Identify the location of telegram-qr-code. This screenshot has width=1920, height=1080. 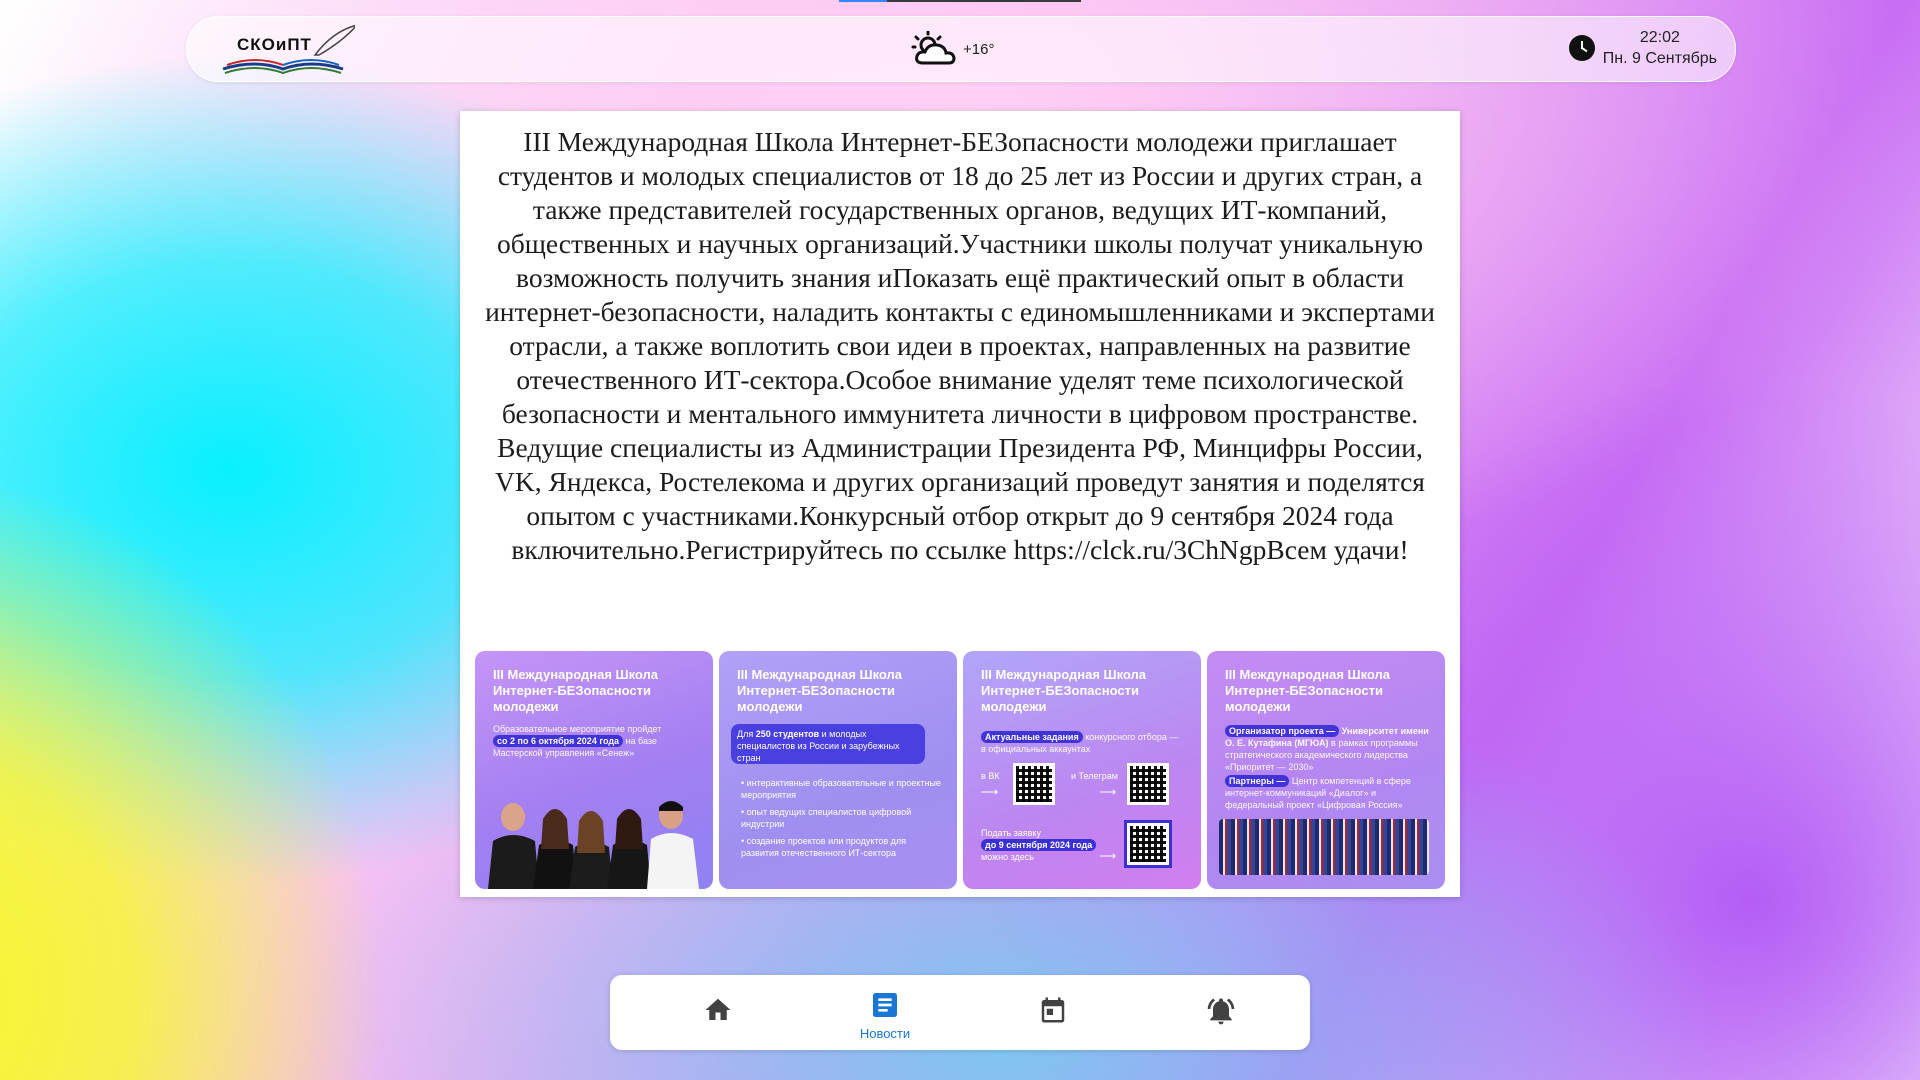
(1148, 784).